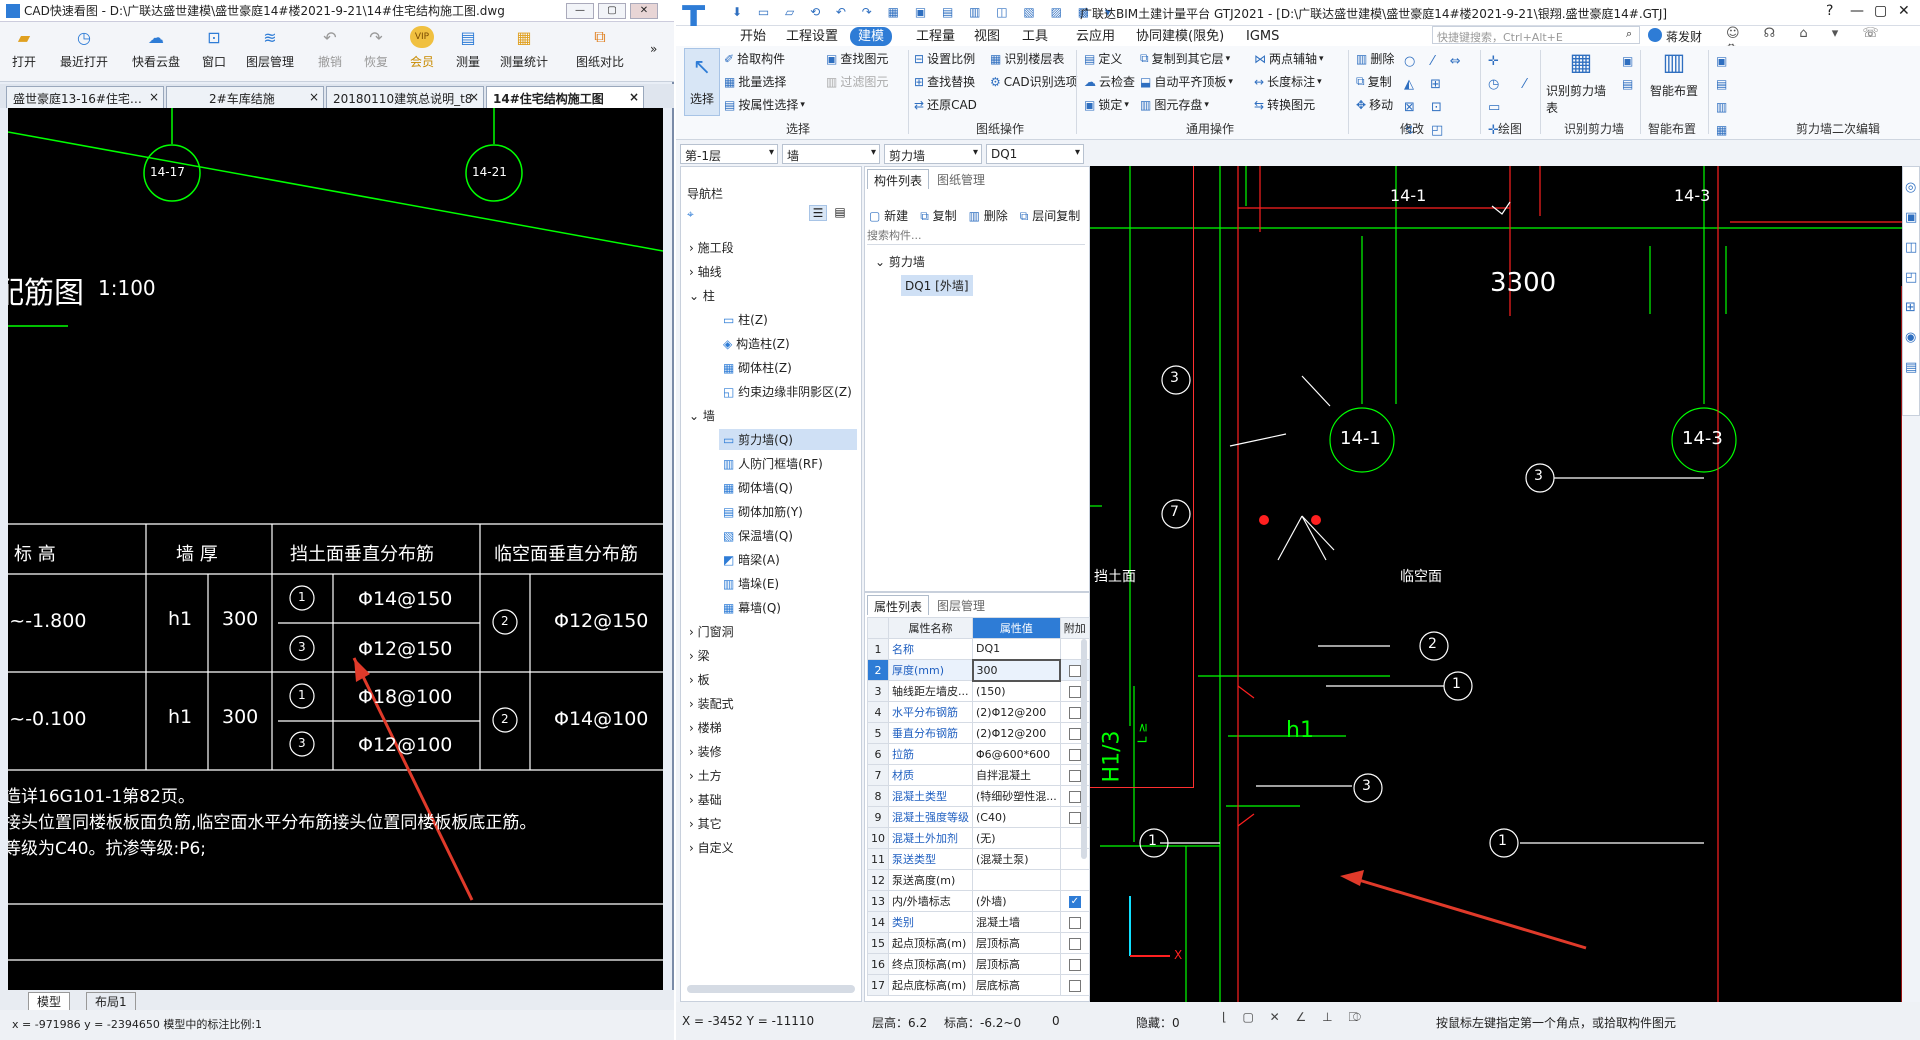 This screenshot has width=1920, height=1040. I want to click on property-value: (无), so click(1016, 838).